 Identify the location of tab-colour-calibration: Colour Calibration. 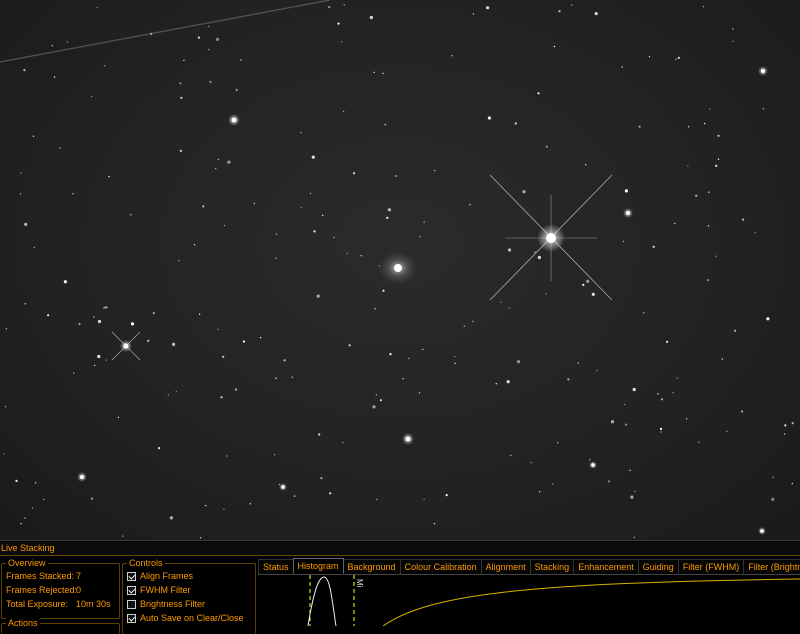
(440, 566).